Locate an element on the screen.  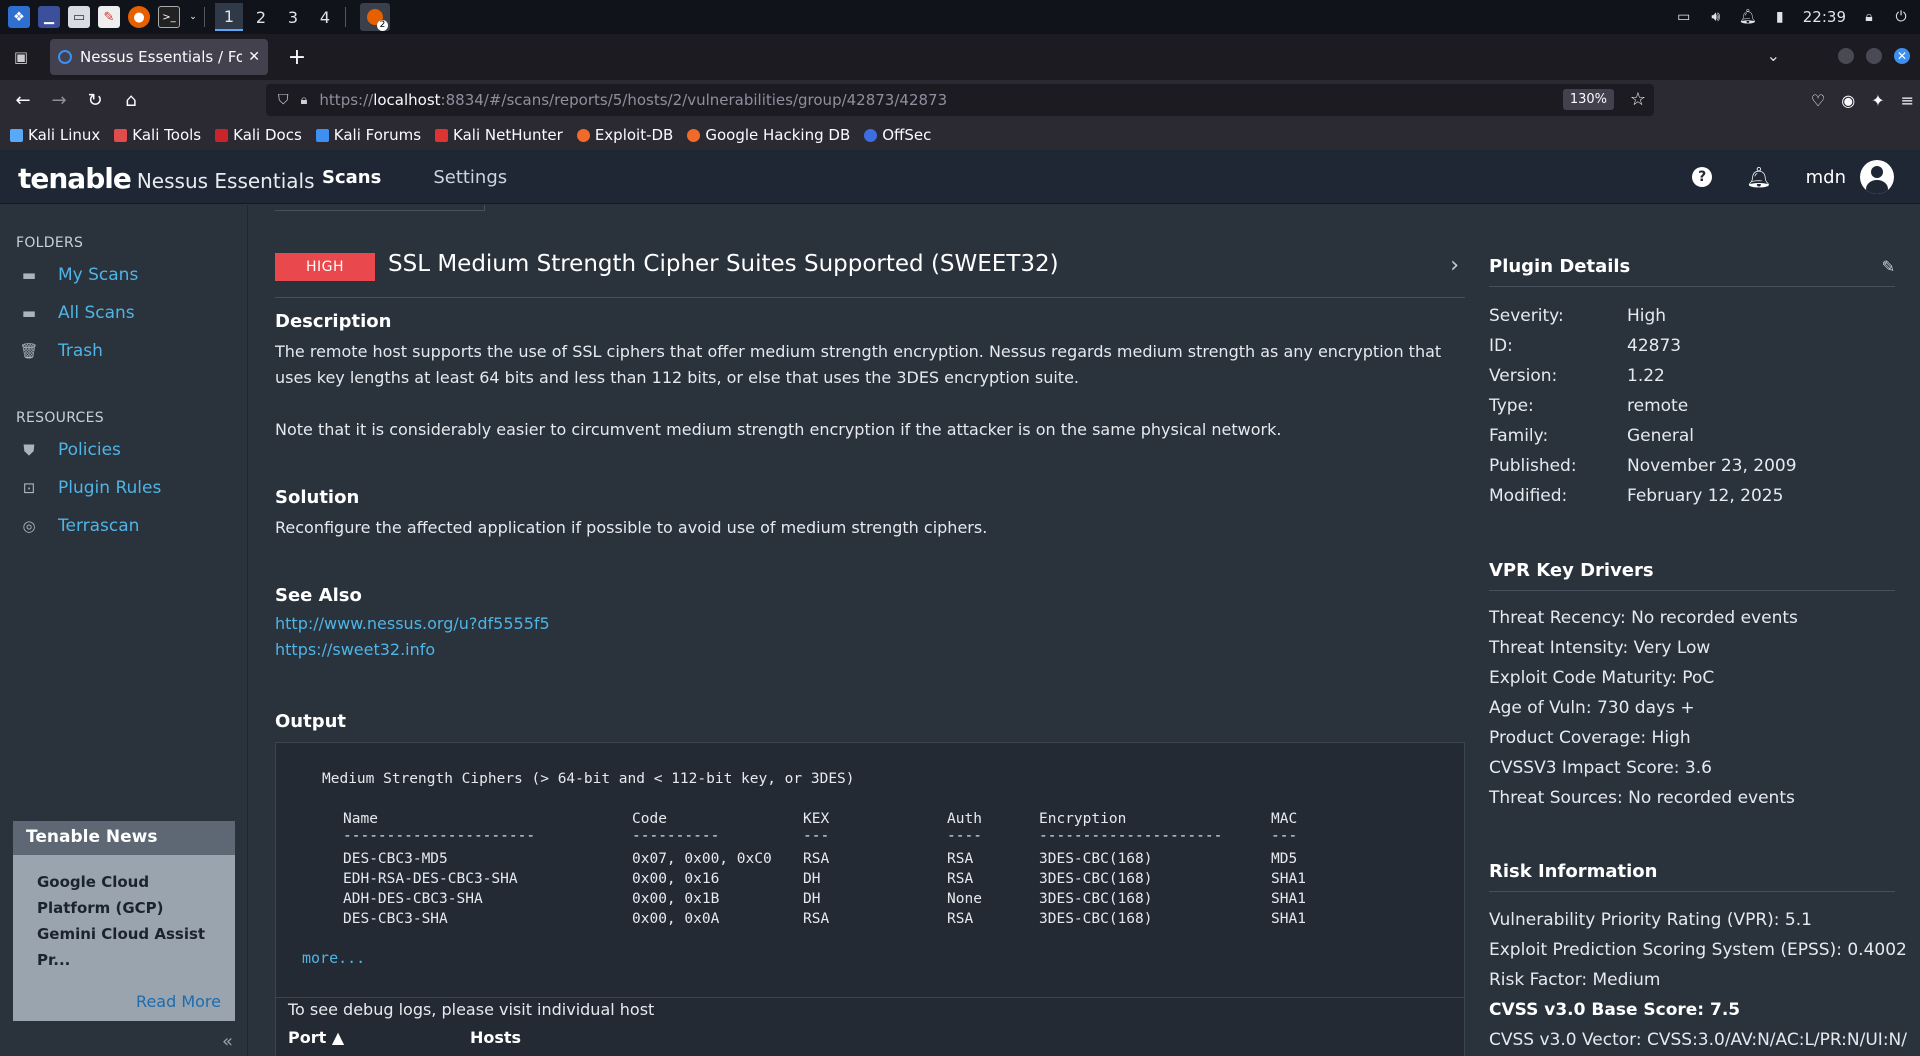
volume-icon: 🔊︎ is located at coordinates (1716, 17).